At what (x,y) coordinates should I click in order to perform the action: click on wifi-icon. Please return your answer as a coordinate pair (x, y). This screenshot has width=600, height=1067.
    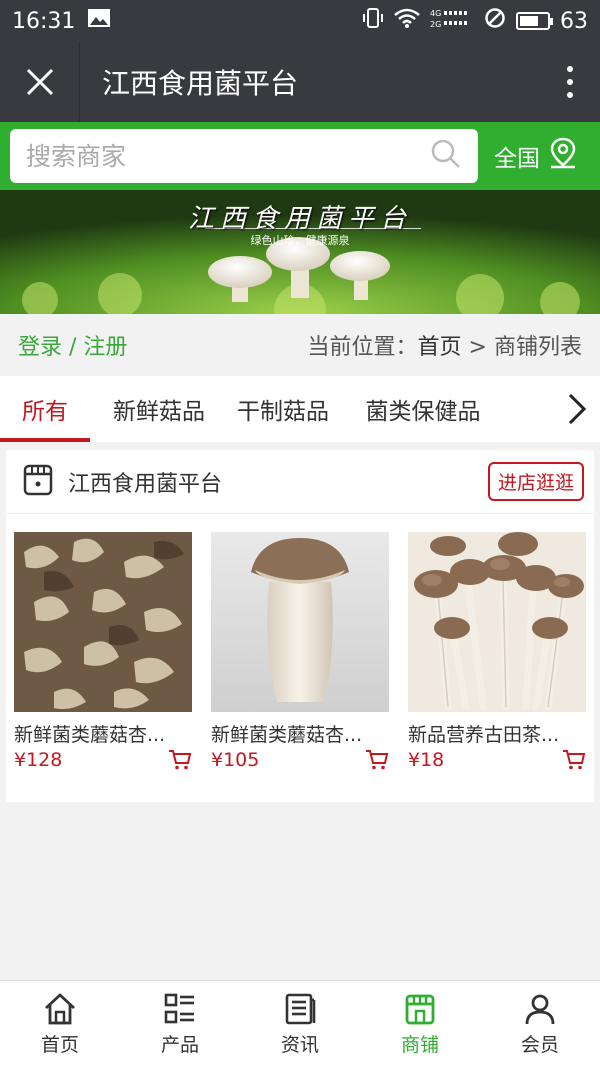
    Looking at the image, I should click on (407, 21).